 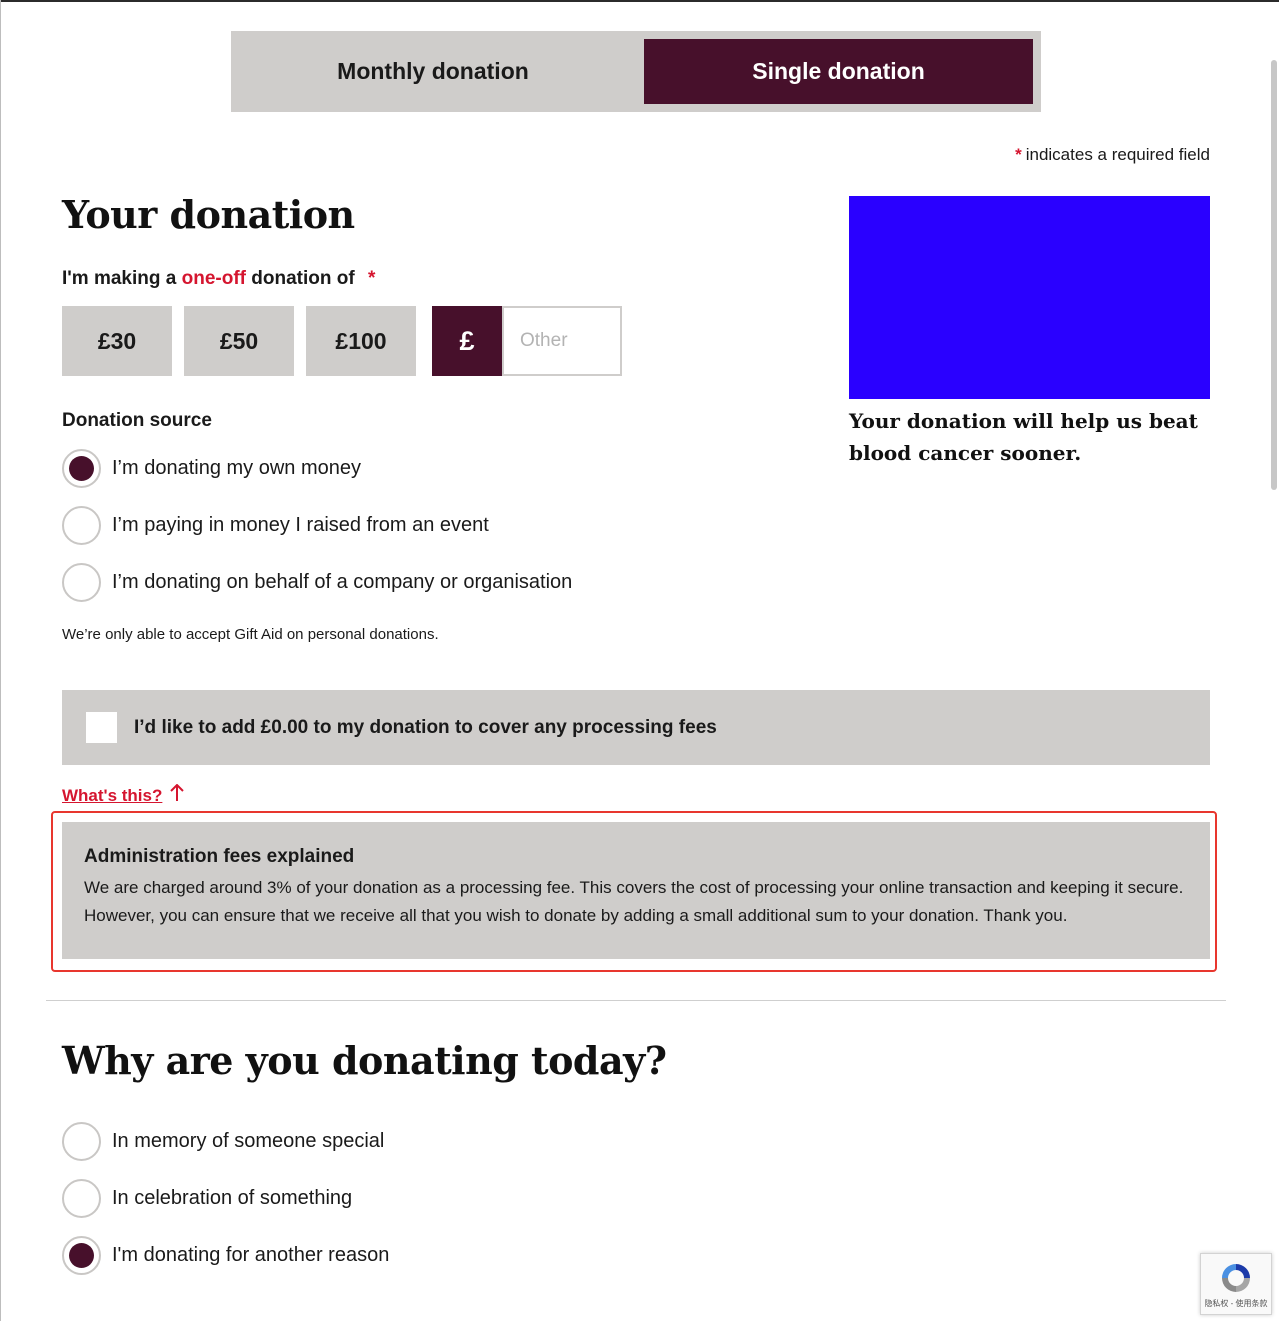 I want to click on currency-prefix: £, so click(x=467, y=341).